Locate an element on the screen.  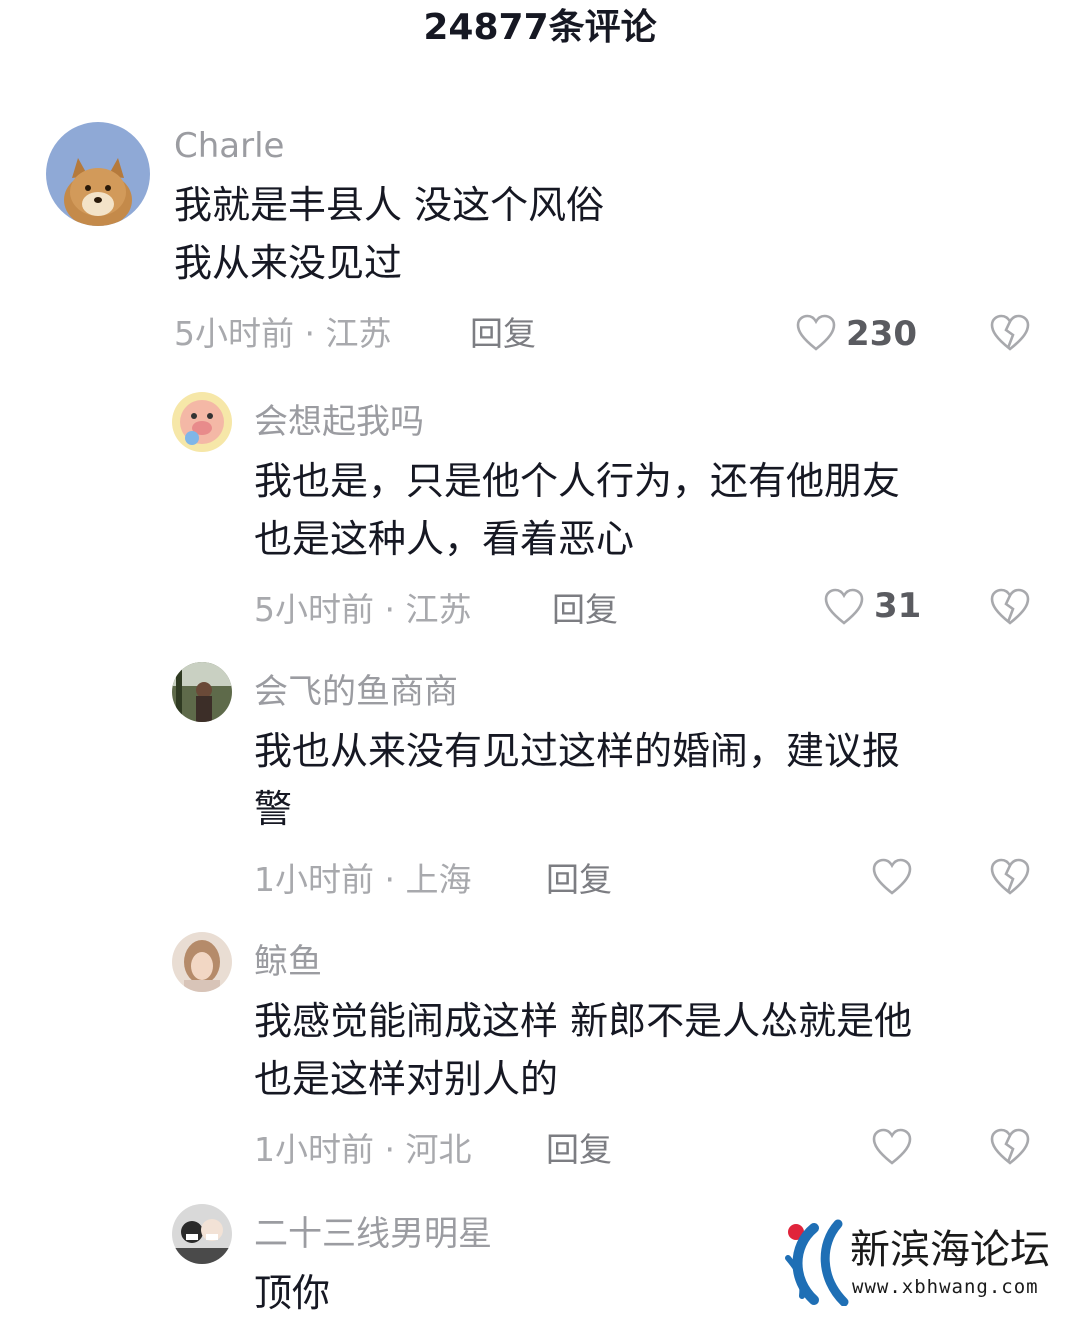
comment-count-title: 24877条评论 is located at coordinates (540, 27).